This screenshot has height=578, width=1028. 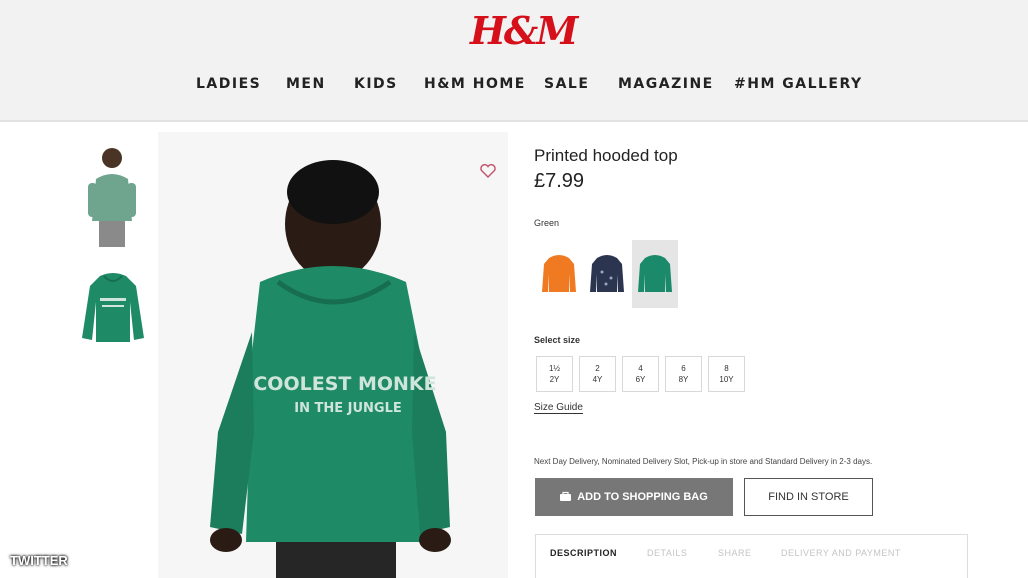 What do you see at coordinates (683, 368) in the screenshot?
I see `size-top: 6` at bounding box center [683, 368].